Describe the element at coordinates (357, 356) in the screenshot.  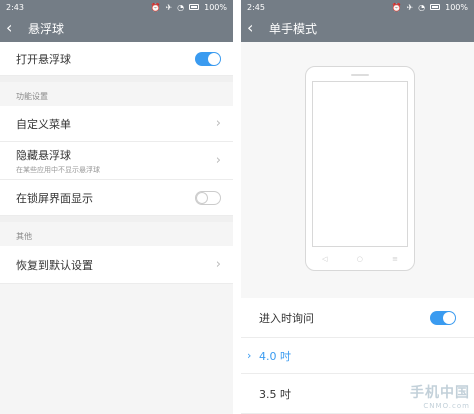
I see `option-4-0-inch: › 4.0 吋` at that location.